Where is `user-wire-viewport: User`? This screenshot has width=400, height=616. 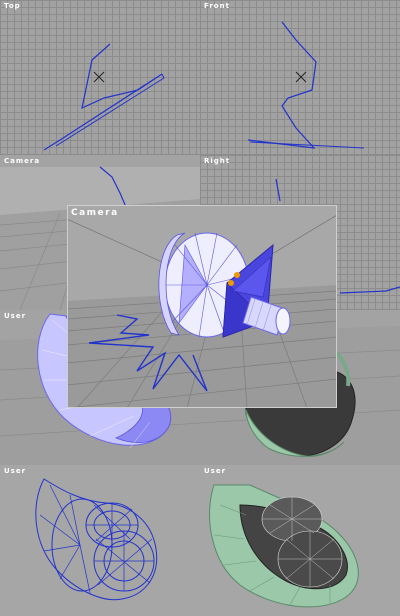
user-wire-viewport: User is located at coordinates (100, 540).